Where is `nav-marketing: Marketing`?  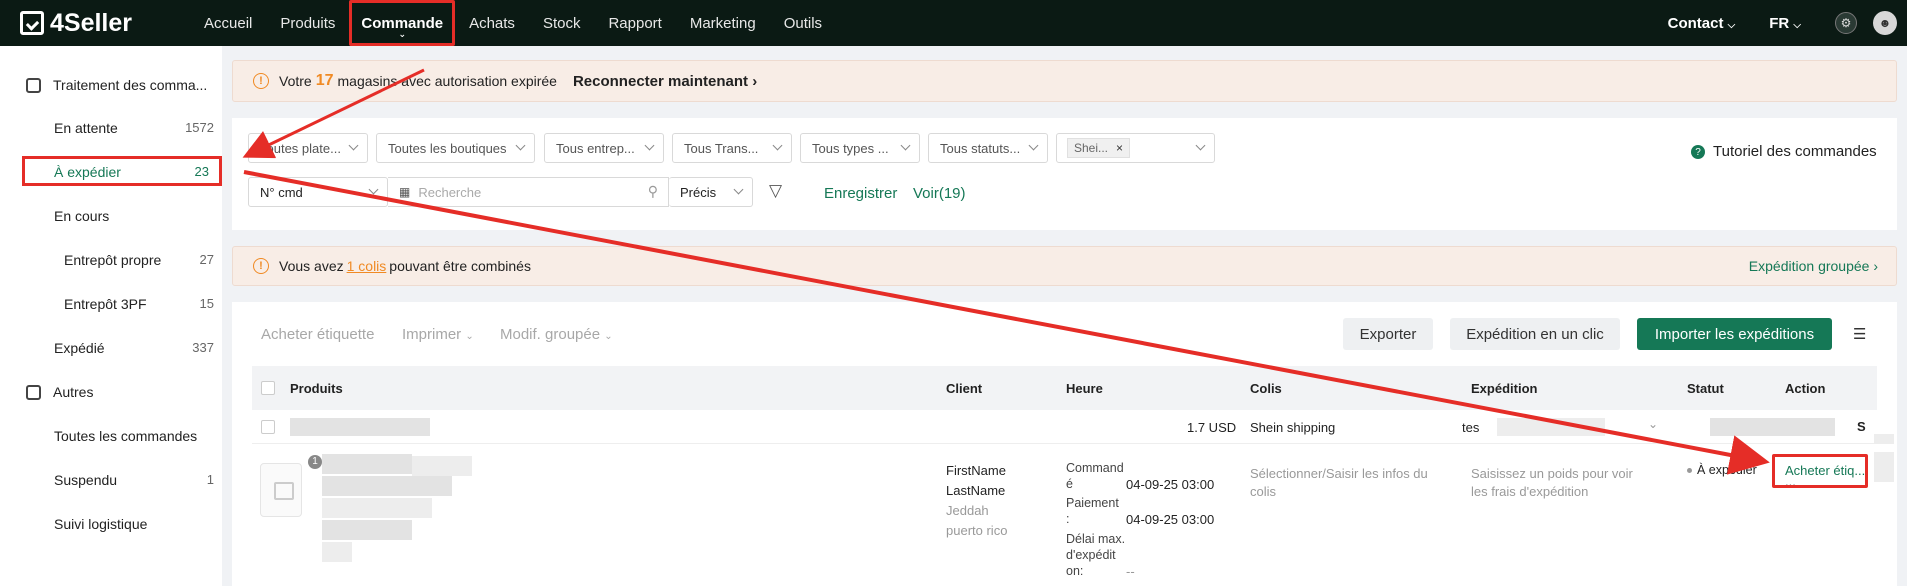 nav-marketing: Marketing is located at coordinates (723, 23).